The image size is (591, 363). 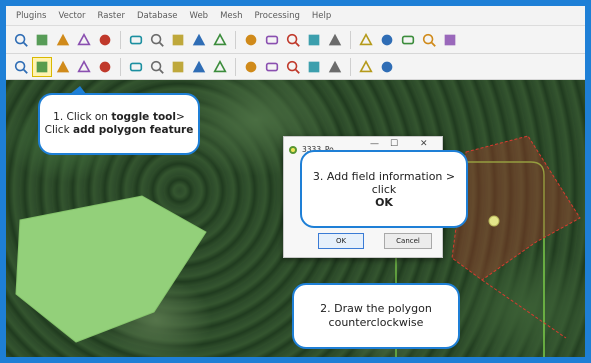 I want to click on minimize-button: —, so click(x=374, y=144).